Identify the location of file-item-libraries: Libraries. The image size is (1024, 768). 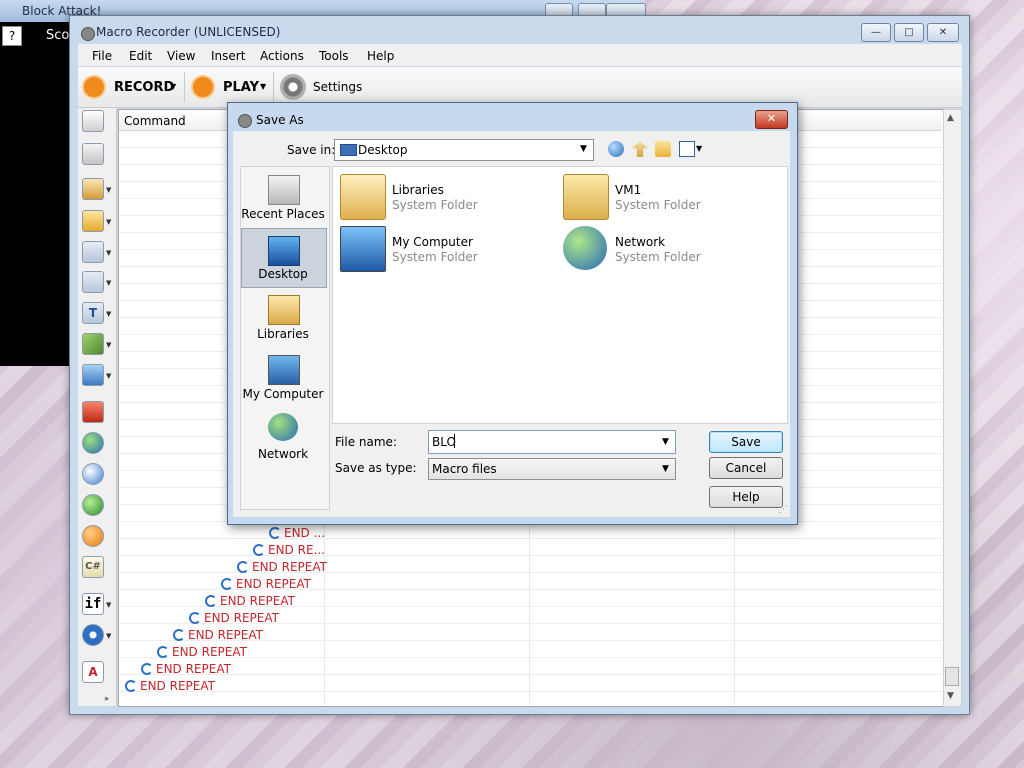
(418, 190).